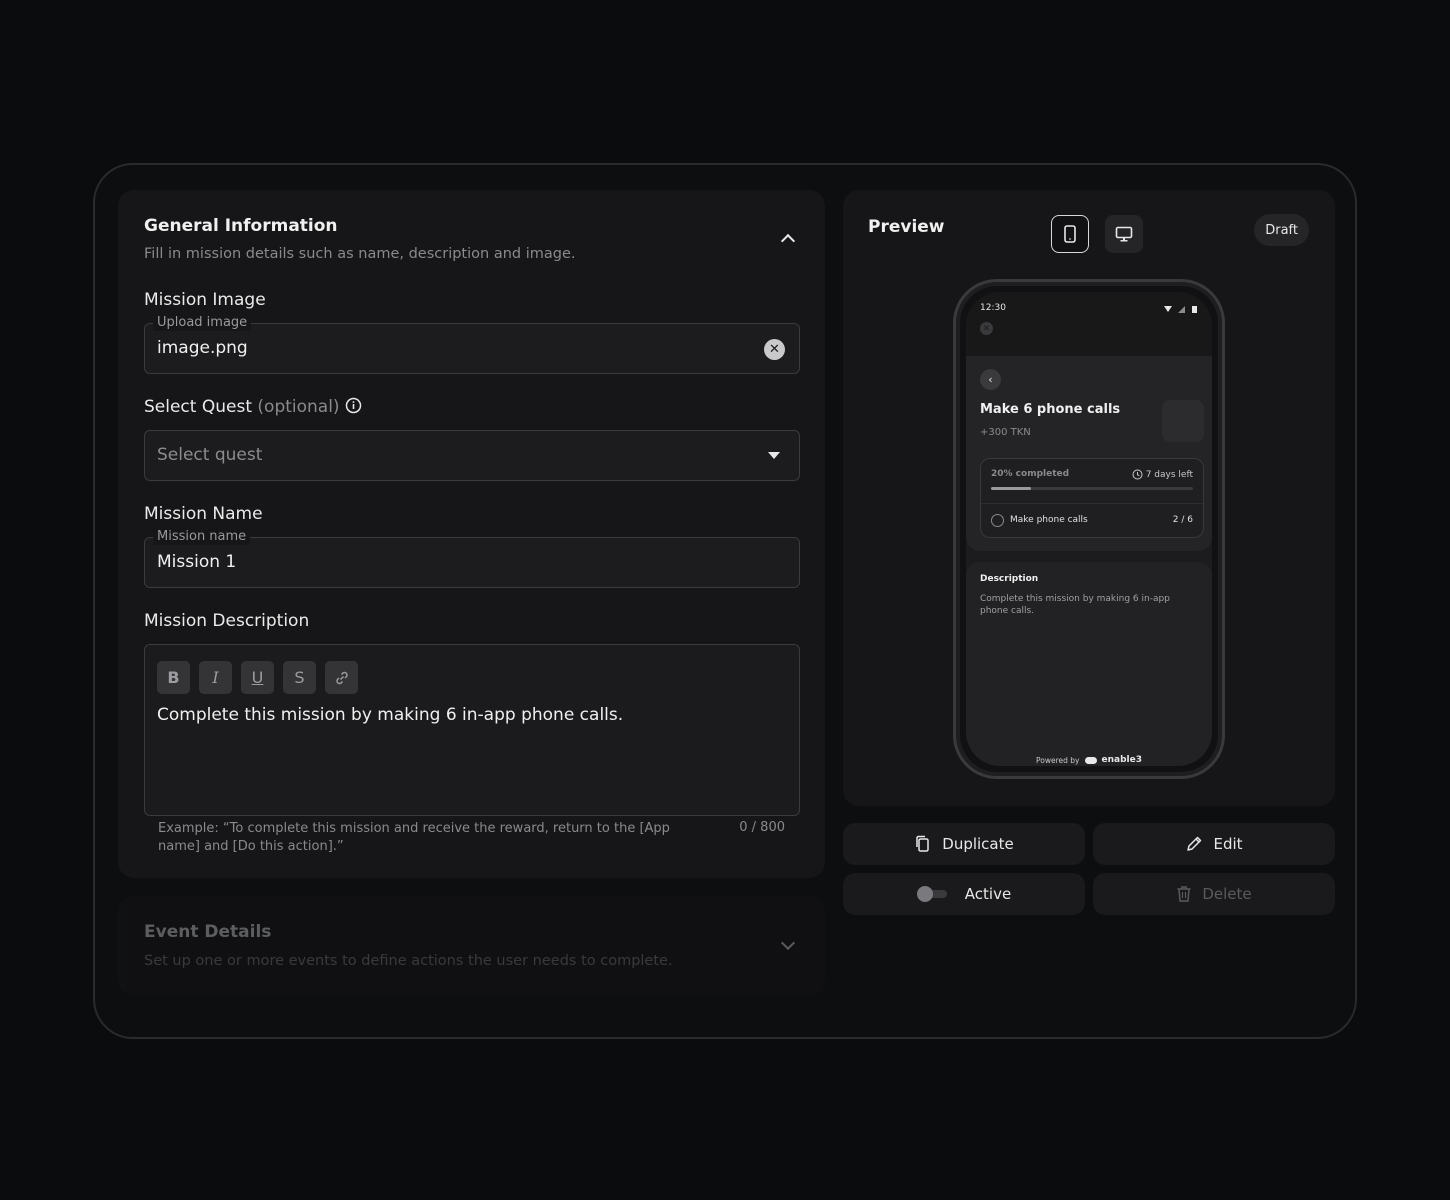 The width and height of the screenshot is (1450, 1200). I want to click on select-quest-dropdown: Select quest, so click(472, 455).